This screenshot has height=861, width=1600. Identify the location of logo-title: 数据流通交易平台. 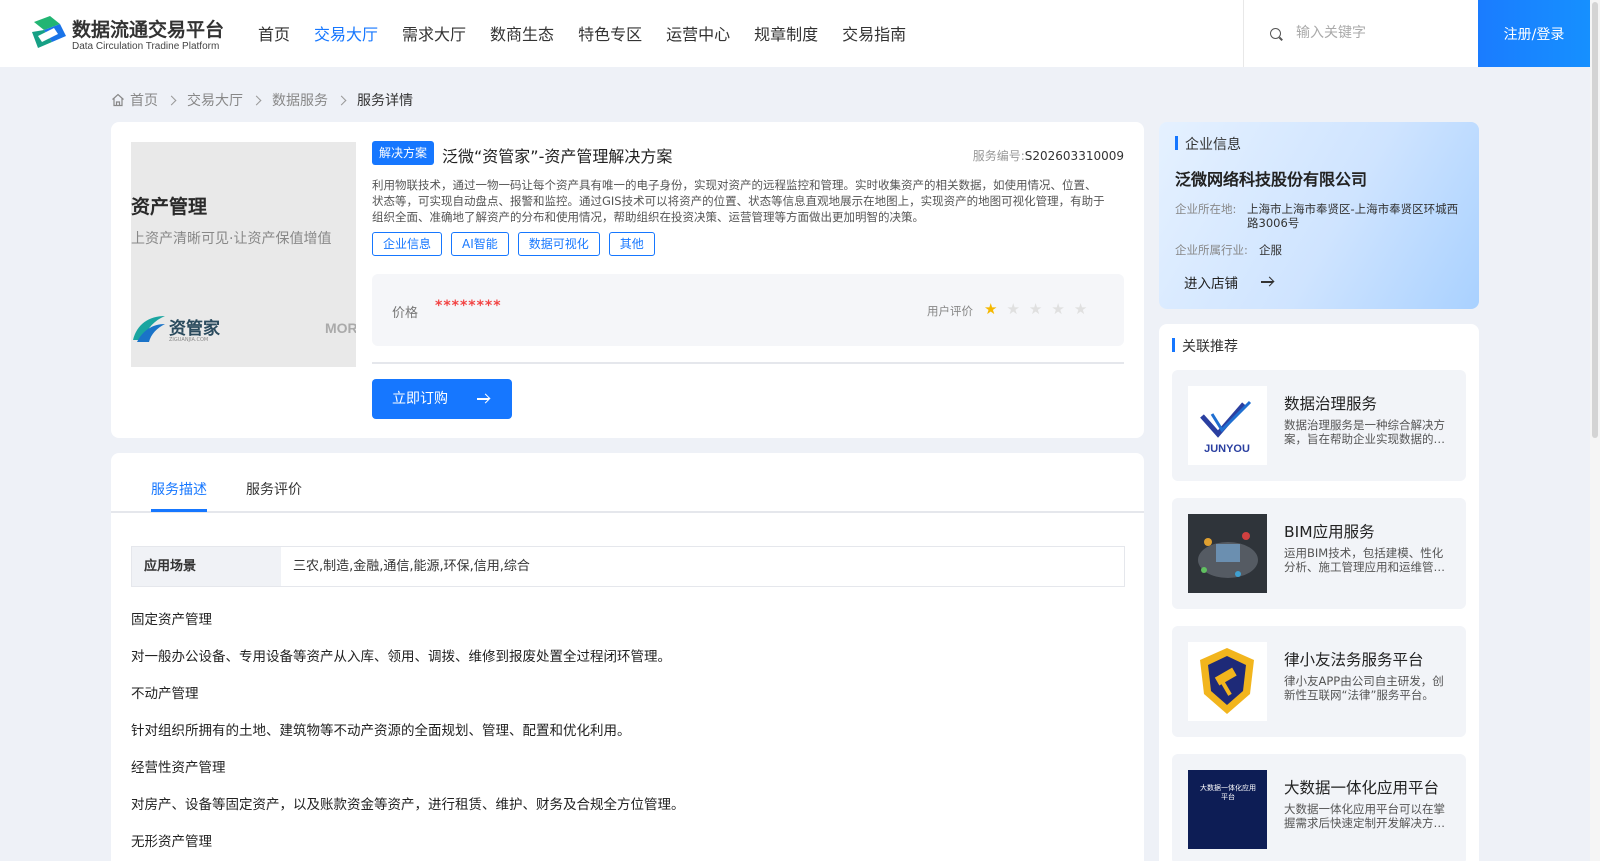
(148, 30).